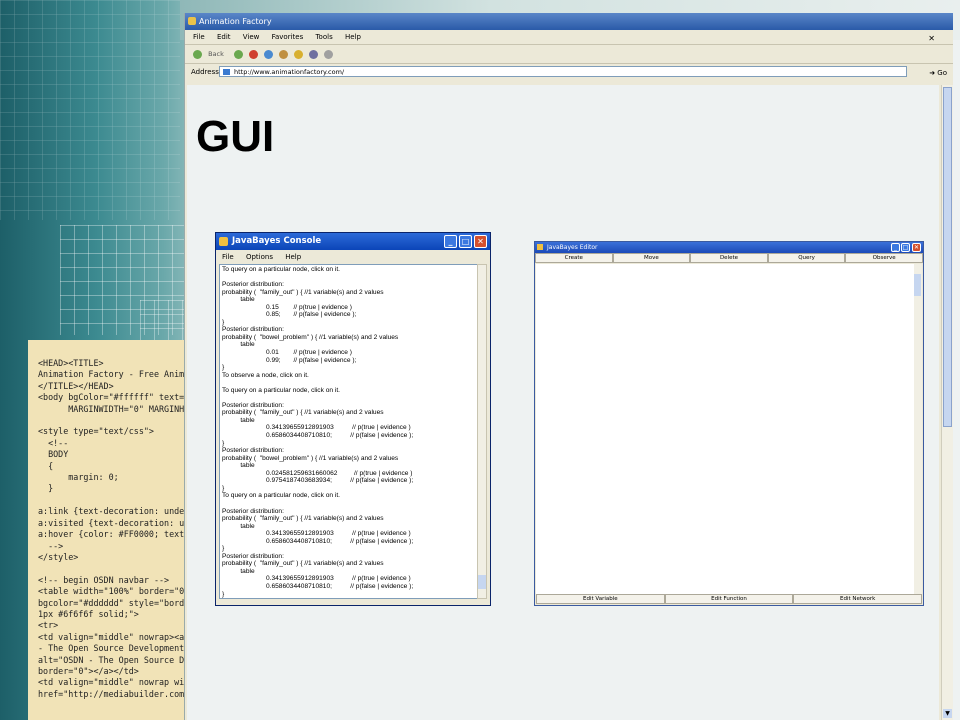 Image resolution: width=960 pixels, height=720 pixels. I want to click on edit-network-button: Edit Network, so click(858, 599).